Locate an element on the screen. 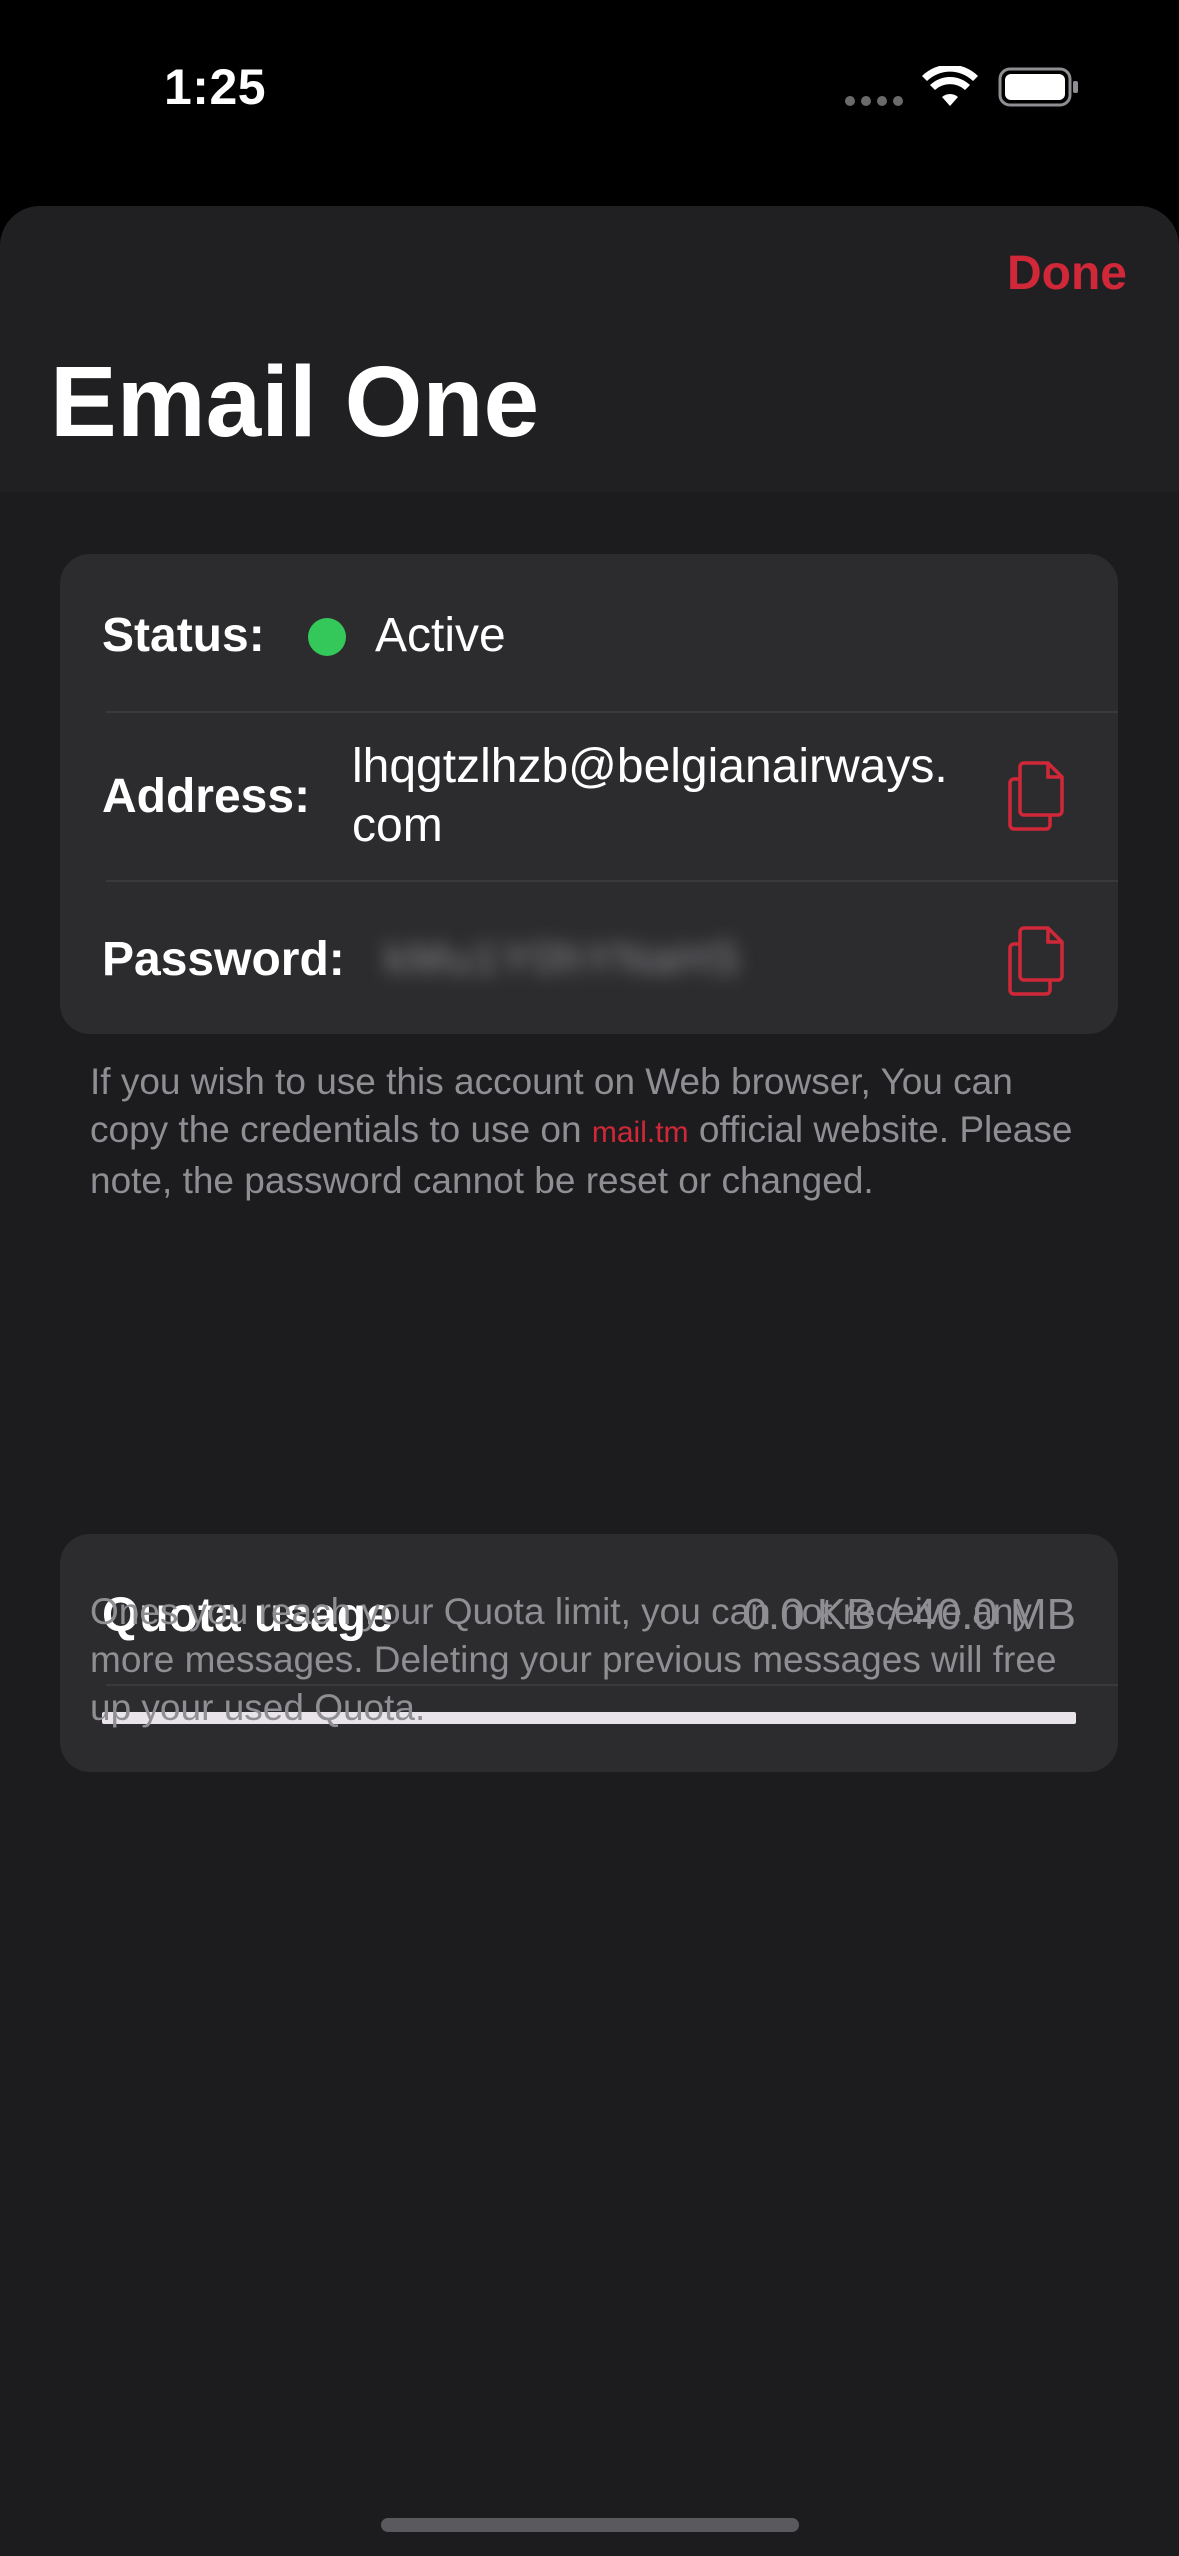 The height and width of the screenshot is (2556, 1179). home-indicator is located at coordinates (590, 2525).